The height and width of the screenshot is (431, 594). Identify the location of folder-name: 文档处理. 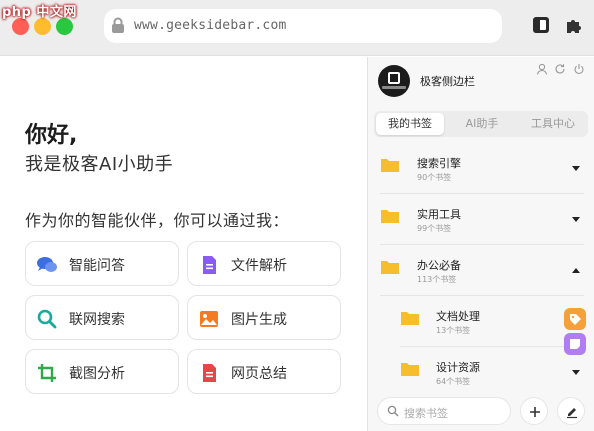
(458, 316).